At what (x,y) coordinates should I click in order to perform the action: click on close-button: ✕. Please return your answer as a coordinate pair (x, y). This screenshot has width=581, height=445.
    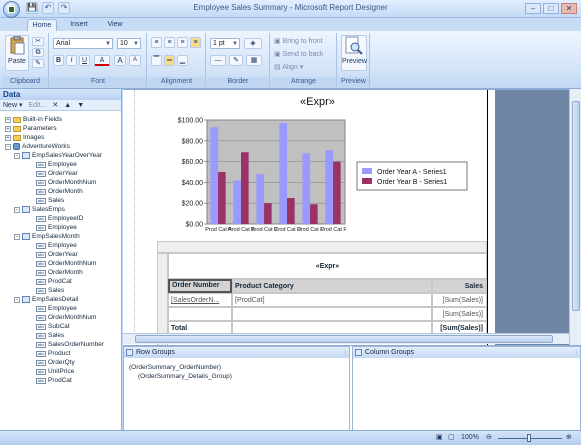
    Looking at the image, I should click on (569, 8).